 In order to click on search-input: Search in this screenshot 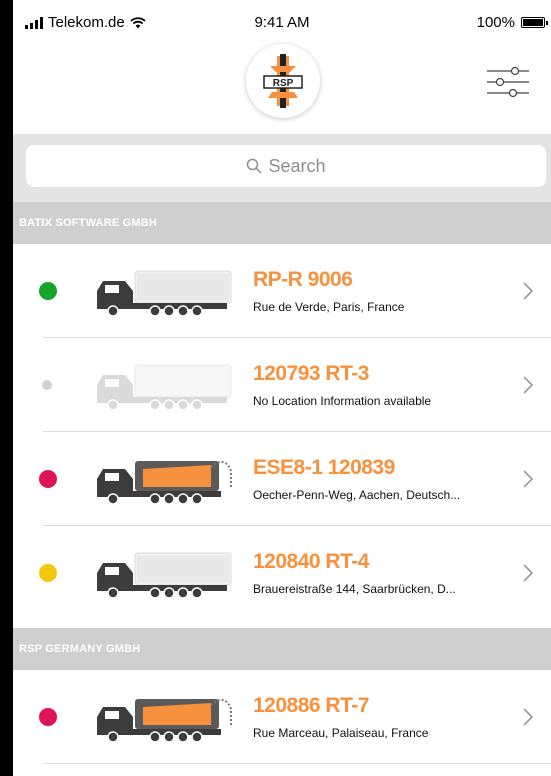, I will do `click(286, 166)`.